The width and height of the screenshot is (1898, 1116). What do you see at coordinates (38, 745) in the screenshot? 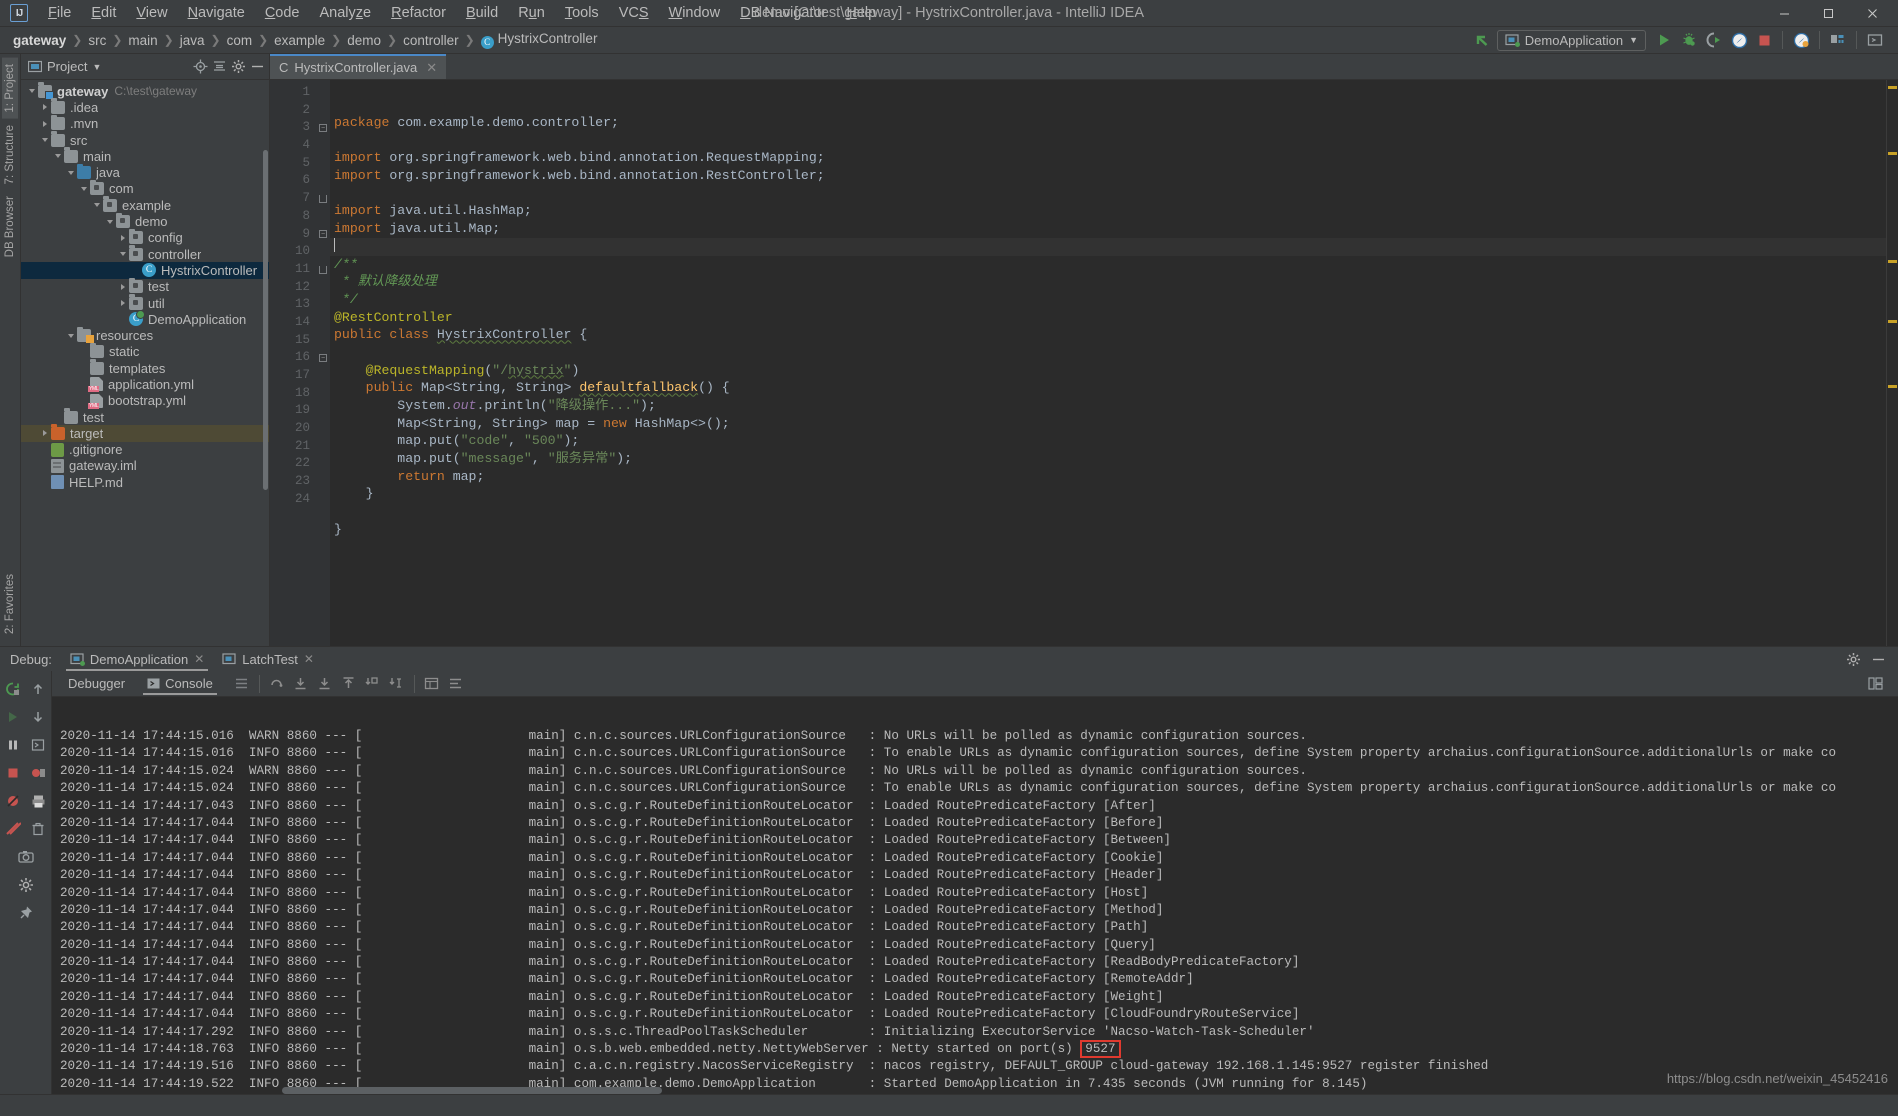
I see `evaluate-expression-icon` at bounding box center [38, 745].